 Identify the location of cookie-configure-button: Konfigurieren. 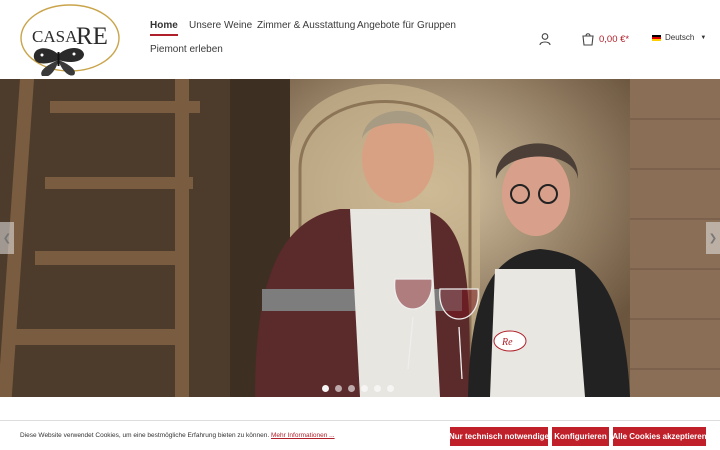
(580, 436).